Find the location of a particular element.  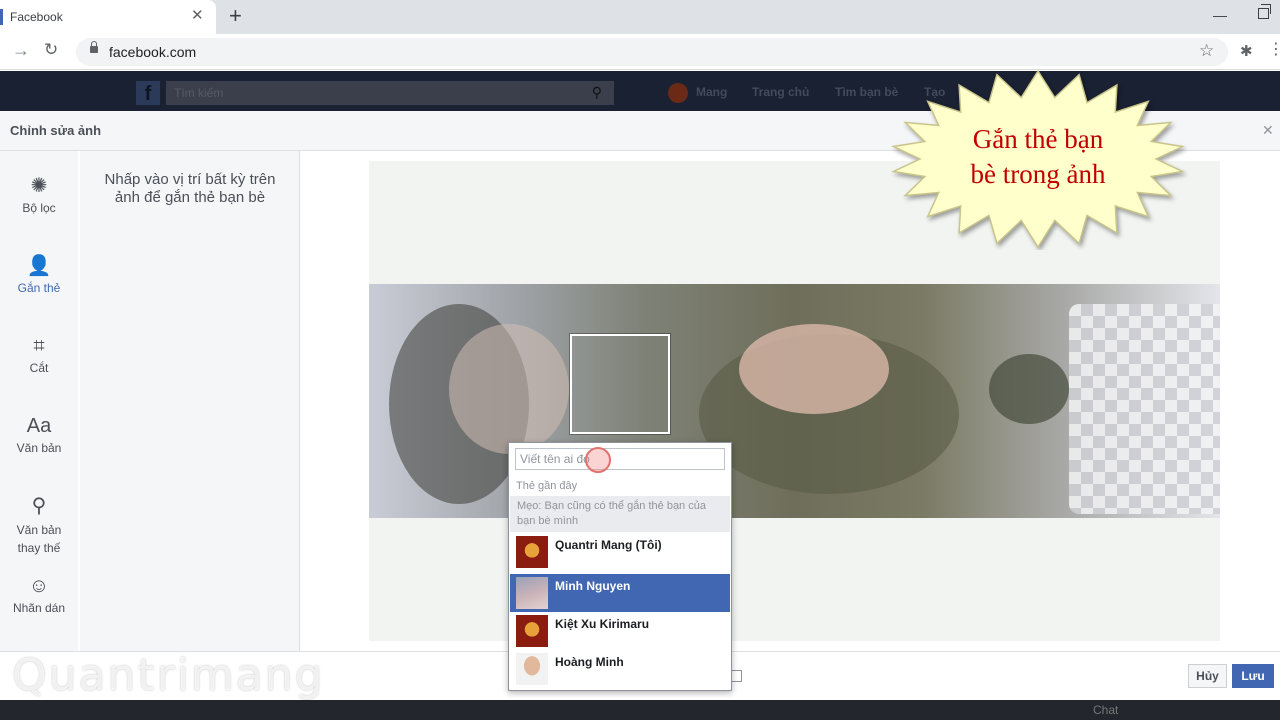

tool-label: Gắn thẻ is located at coordinates (39, 288).